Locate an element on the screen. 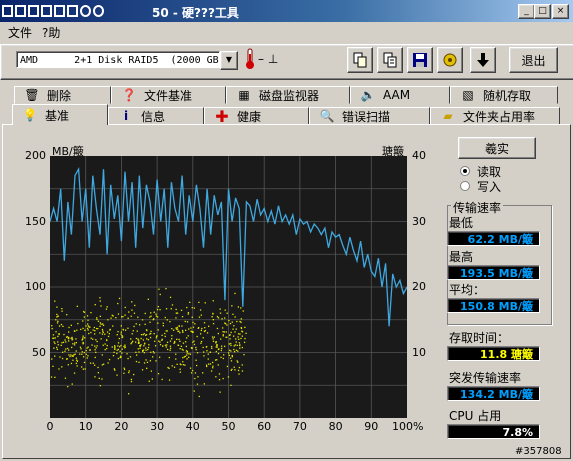 The width and height of the screenshot is (573, 461). menu-help: ?助 is located at coordinates (51, 32).